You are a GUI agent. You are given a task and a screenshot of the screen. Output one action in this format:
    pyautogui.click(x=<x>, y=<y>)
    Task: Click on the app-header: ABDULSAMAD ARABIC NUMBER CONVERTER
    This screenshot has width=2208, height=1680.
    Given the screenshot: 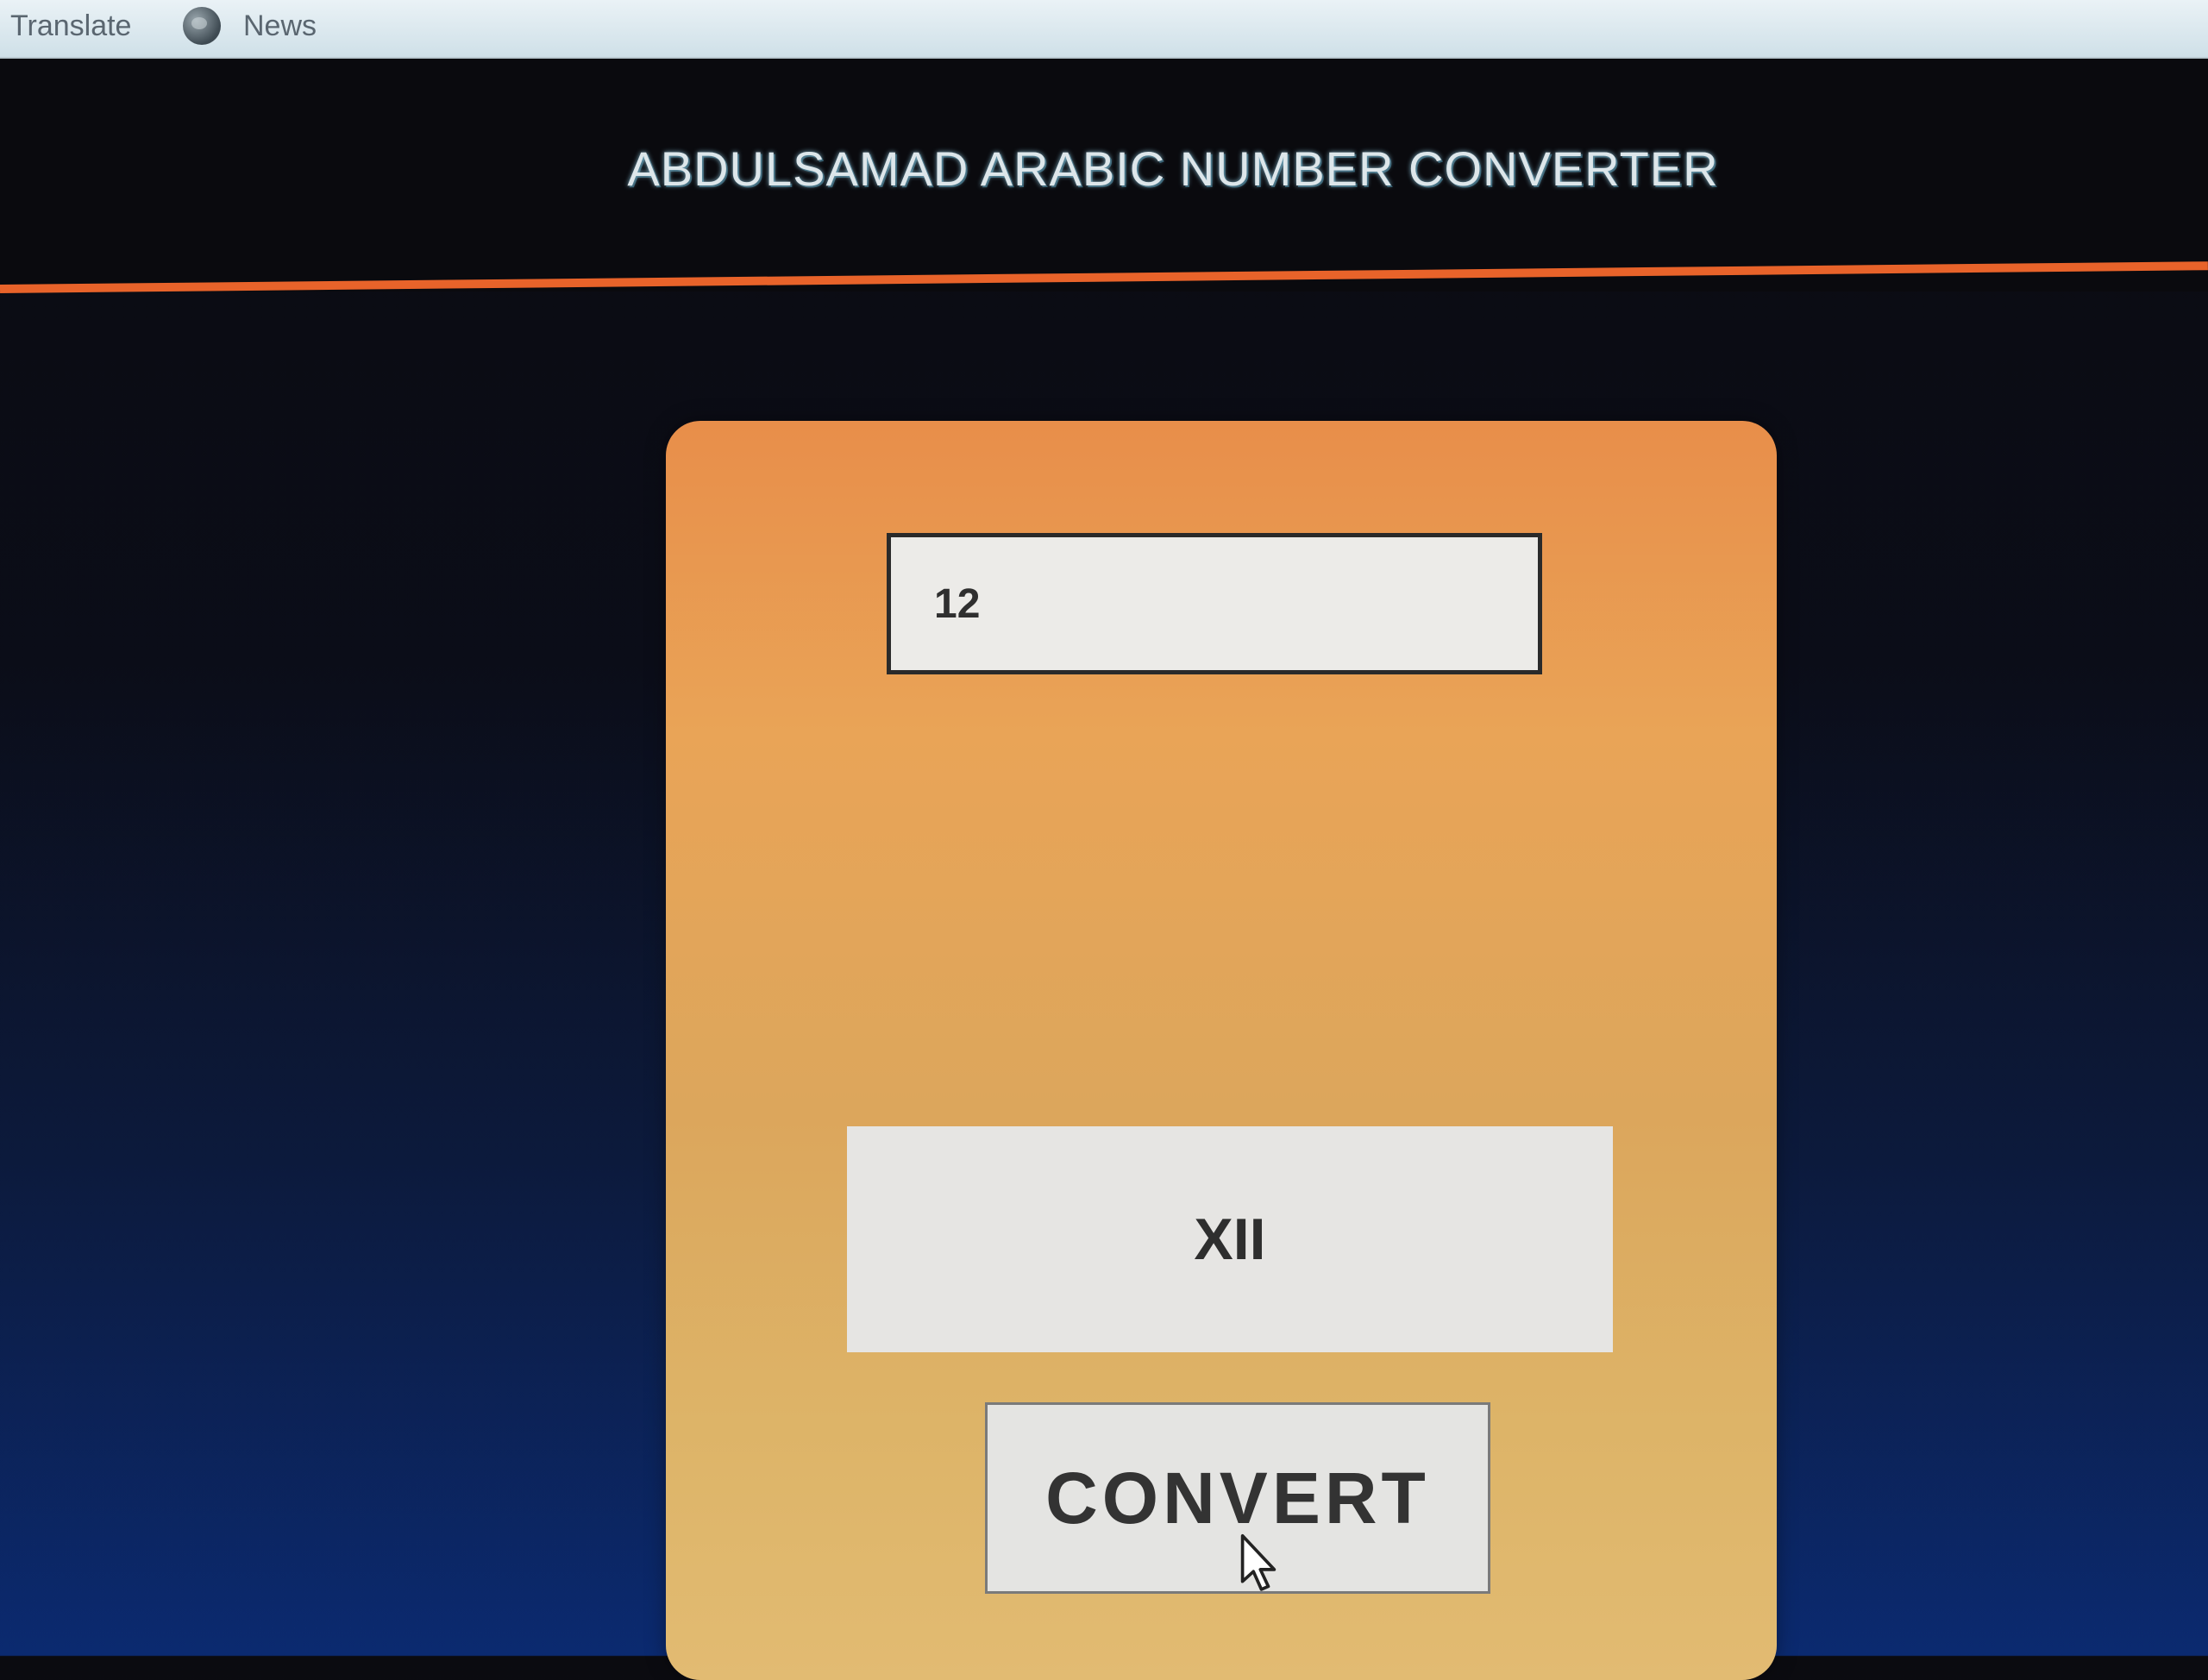 What is the action you would take?
    pyautogui.click(x=1104, y=175)
    